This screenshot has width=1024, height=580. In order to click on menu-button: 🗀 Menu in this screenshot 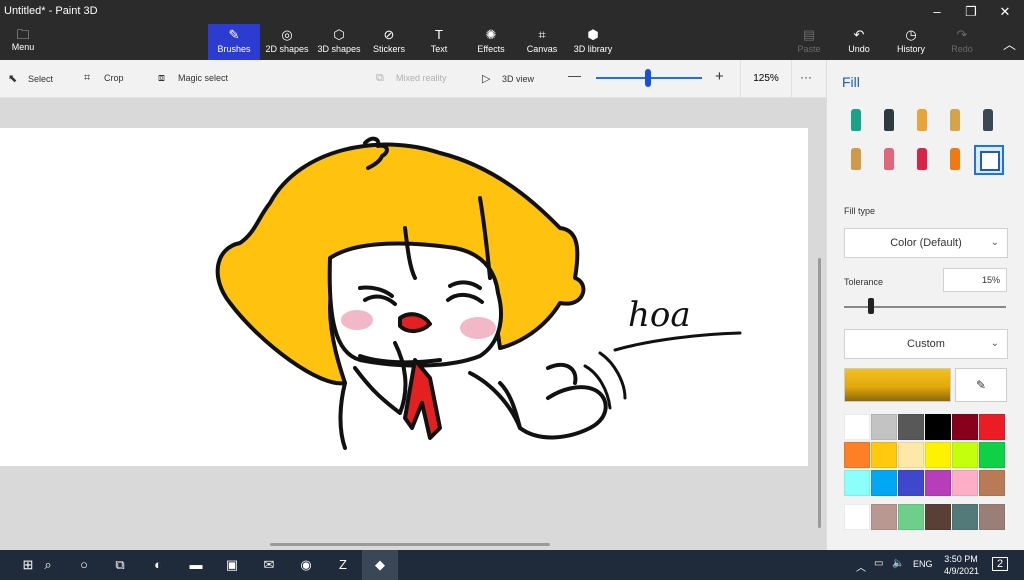, I will do `click(23, 44)`.